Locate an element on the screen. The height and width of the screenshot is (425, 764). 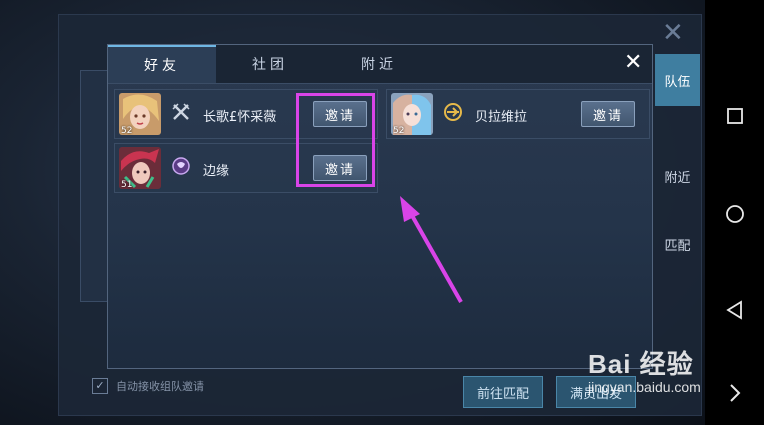
triangle-back-icon is located at coordinates (734, 312).